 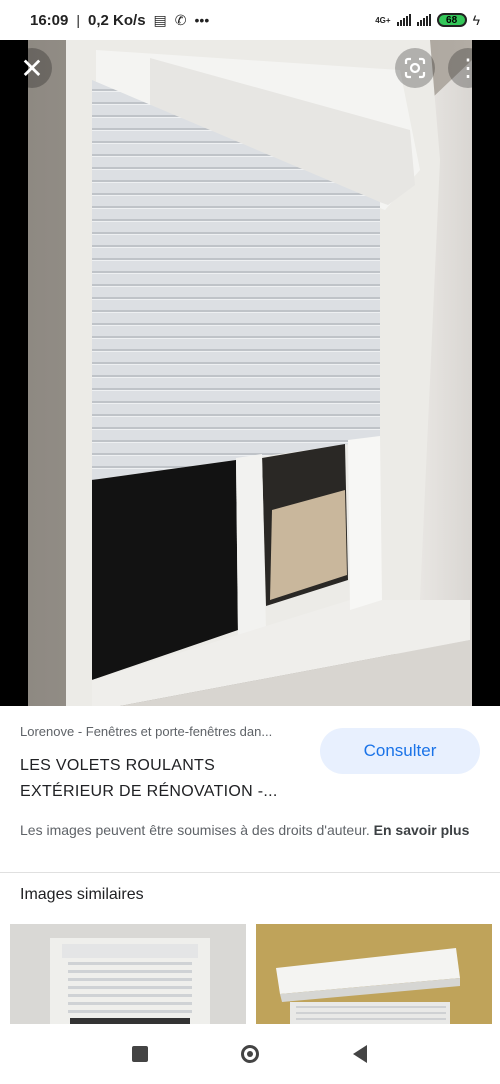 What do you see at coordinates (180, 19) in the screenshot?
I see `whatsapp-icon: ✆` at bounding box center [180, 19].